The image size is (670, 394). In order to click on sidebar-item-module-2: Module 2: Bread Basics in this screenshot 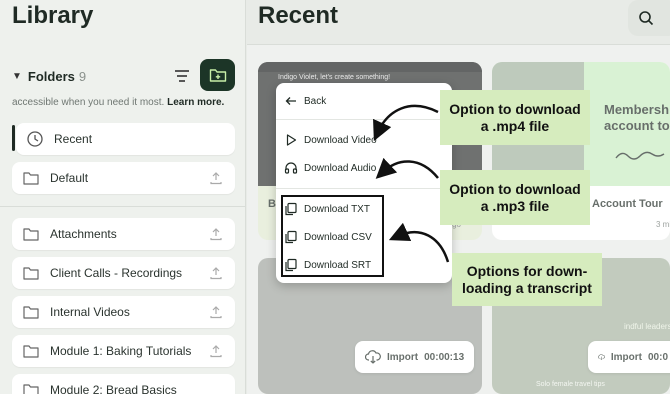, I will do `click(123, 384)`.